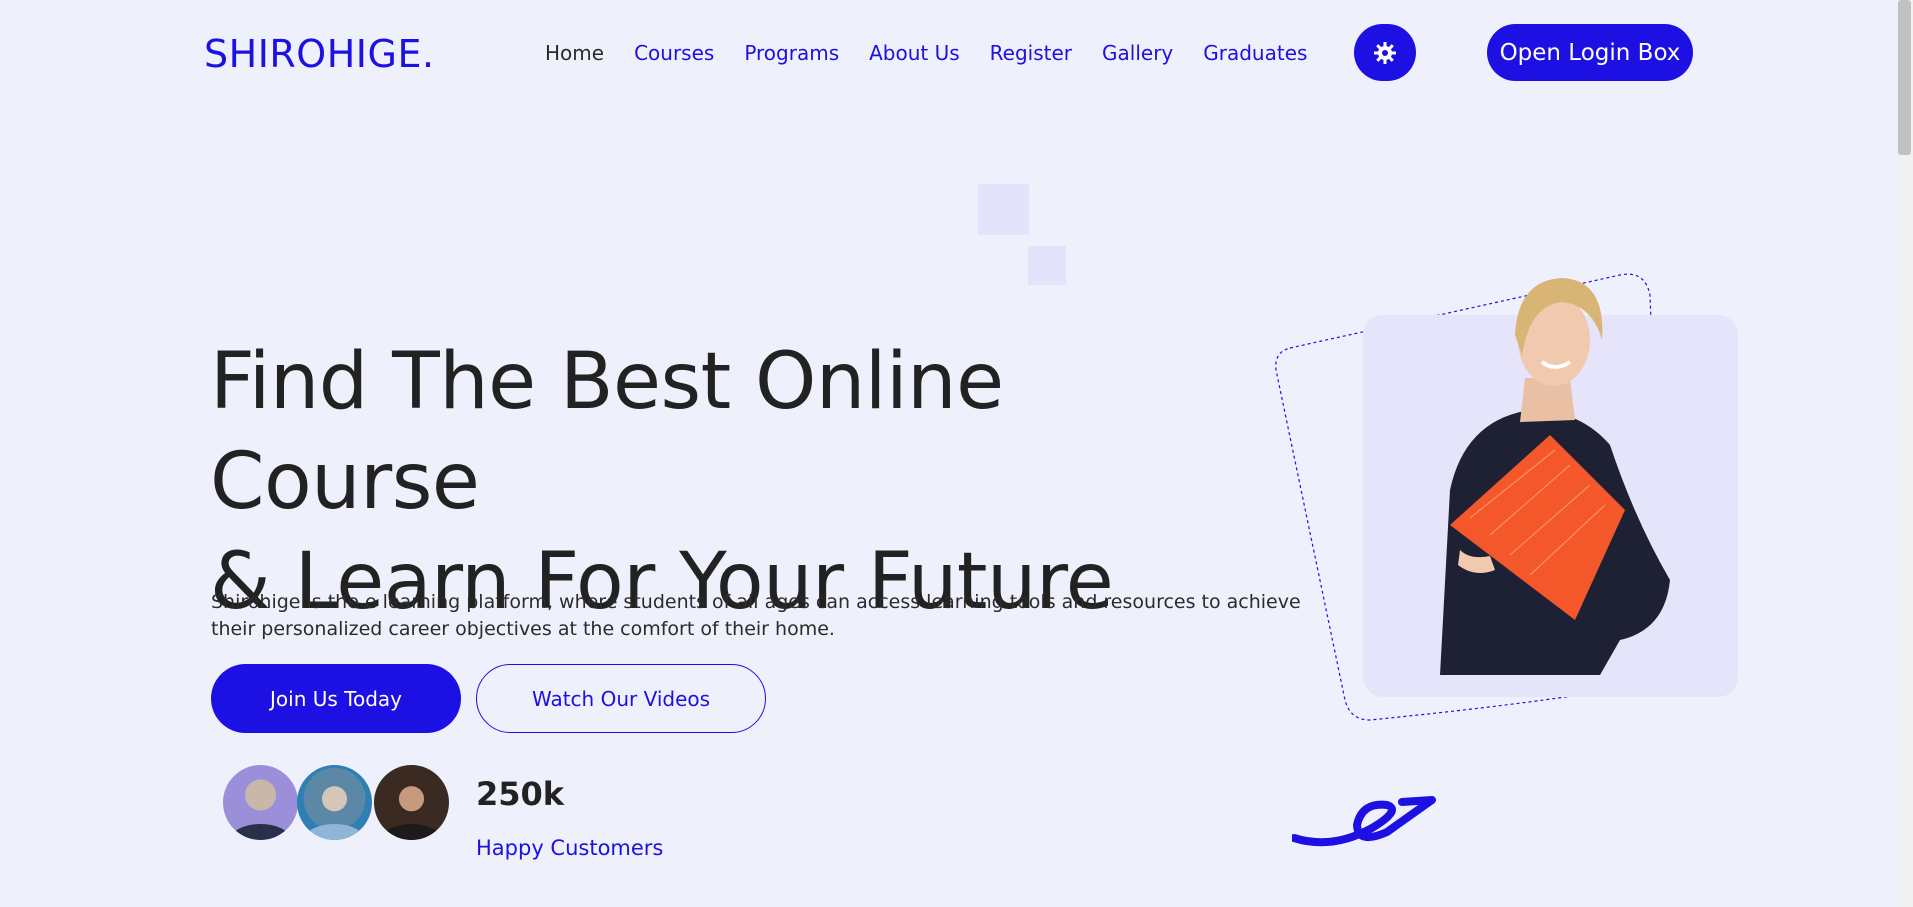 The width and height of the screenshot is (1913, 907). I want to click on theme-toggle-button, so click(1385, 52).